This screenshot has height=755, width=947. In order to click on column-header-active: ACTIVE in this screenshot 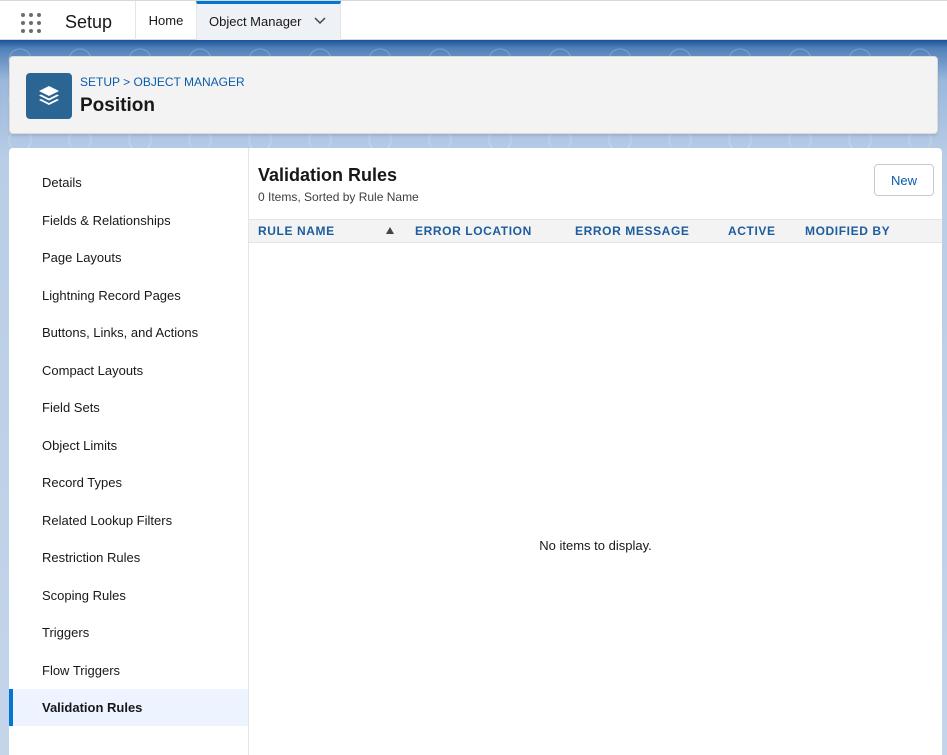, I will do `click(752, 231)`.